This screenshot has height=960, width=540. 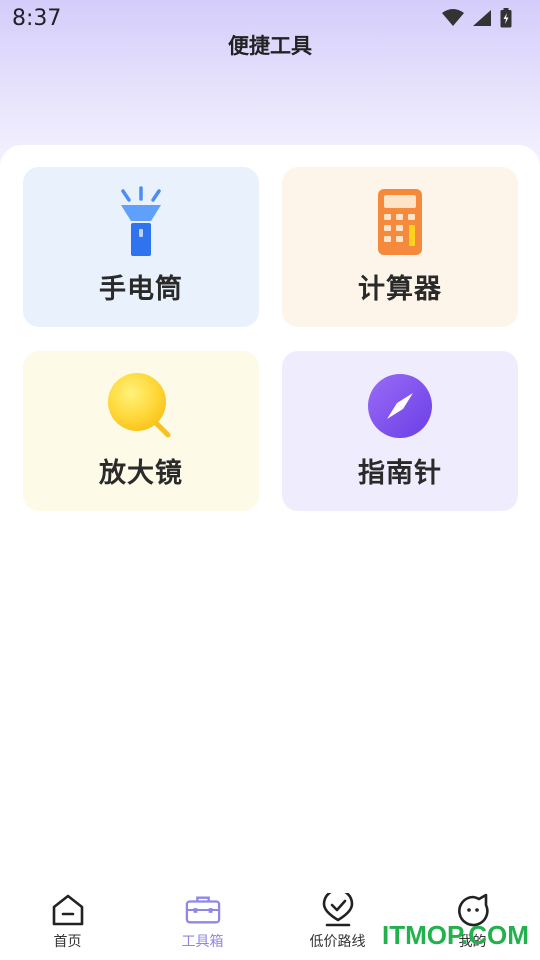 I want to click on tool-calculator-label: 计算器, so click(x=400, y=289).